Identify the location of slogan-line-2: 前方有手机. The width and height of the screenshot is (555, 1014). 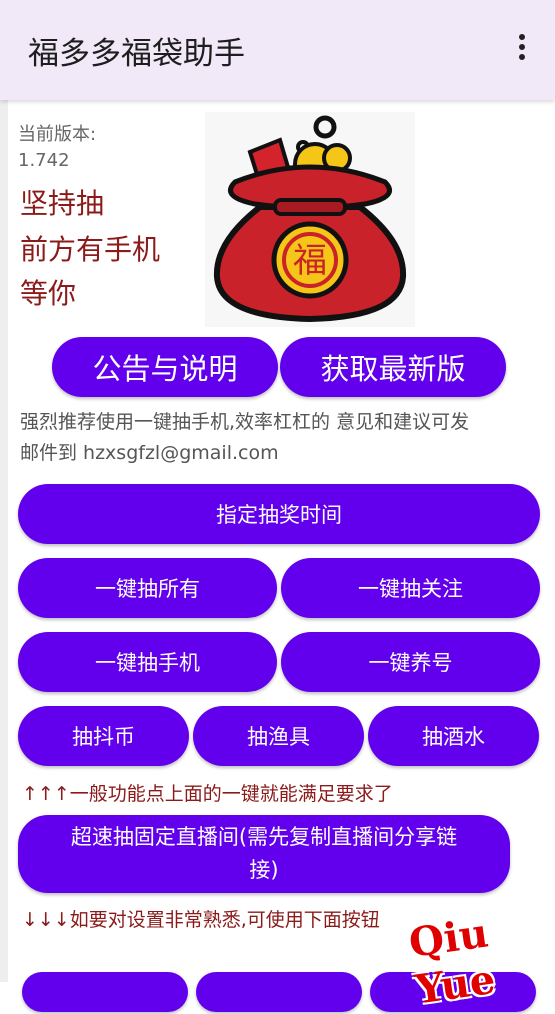
(90, 249).